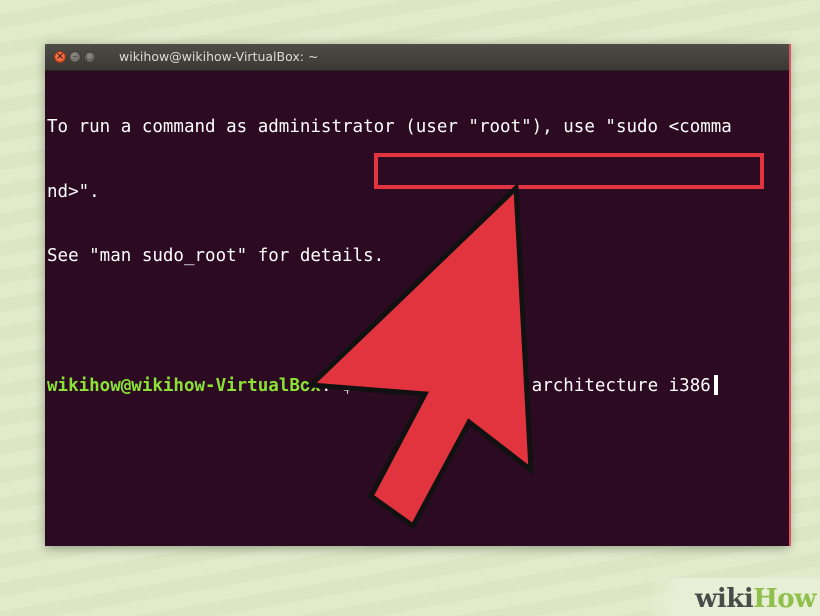 Image resolution: width=820 pixels, height=616 pixels. I want to click on logo-wiki: wiki, so click(724, 599).